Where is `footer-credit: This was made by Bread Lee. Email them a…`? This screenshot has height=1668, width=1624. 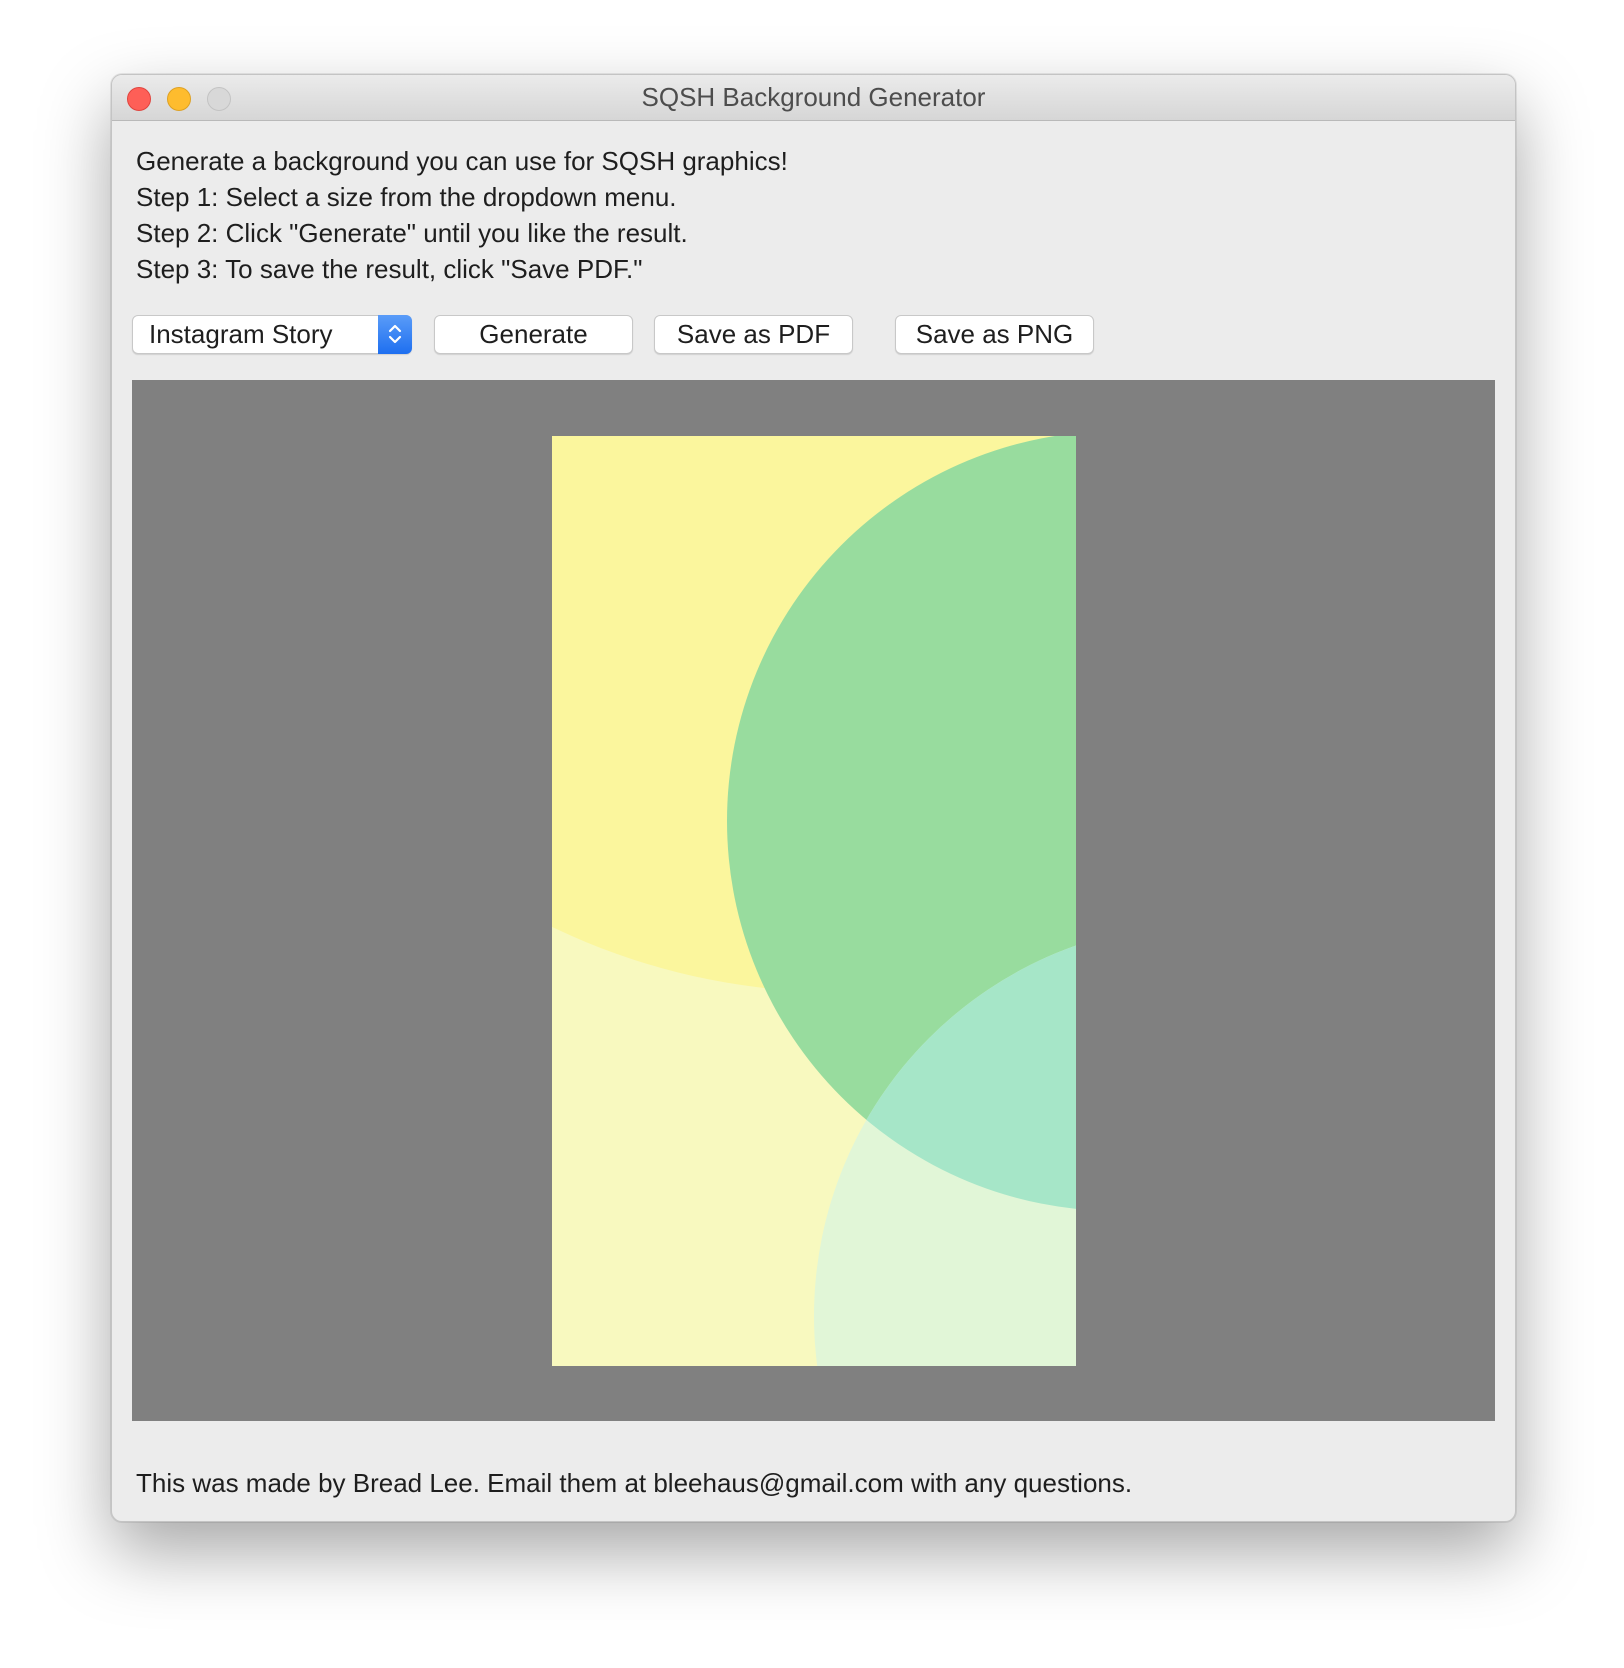
footer-credit: This was made by Bread Lee. Email them a… is located at coordinates (634, 1483).